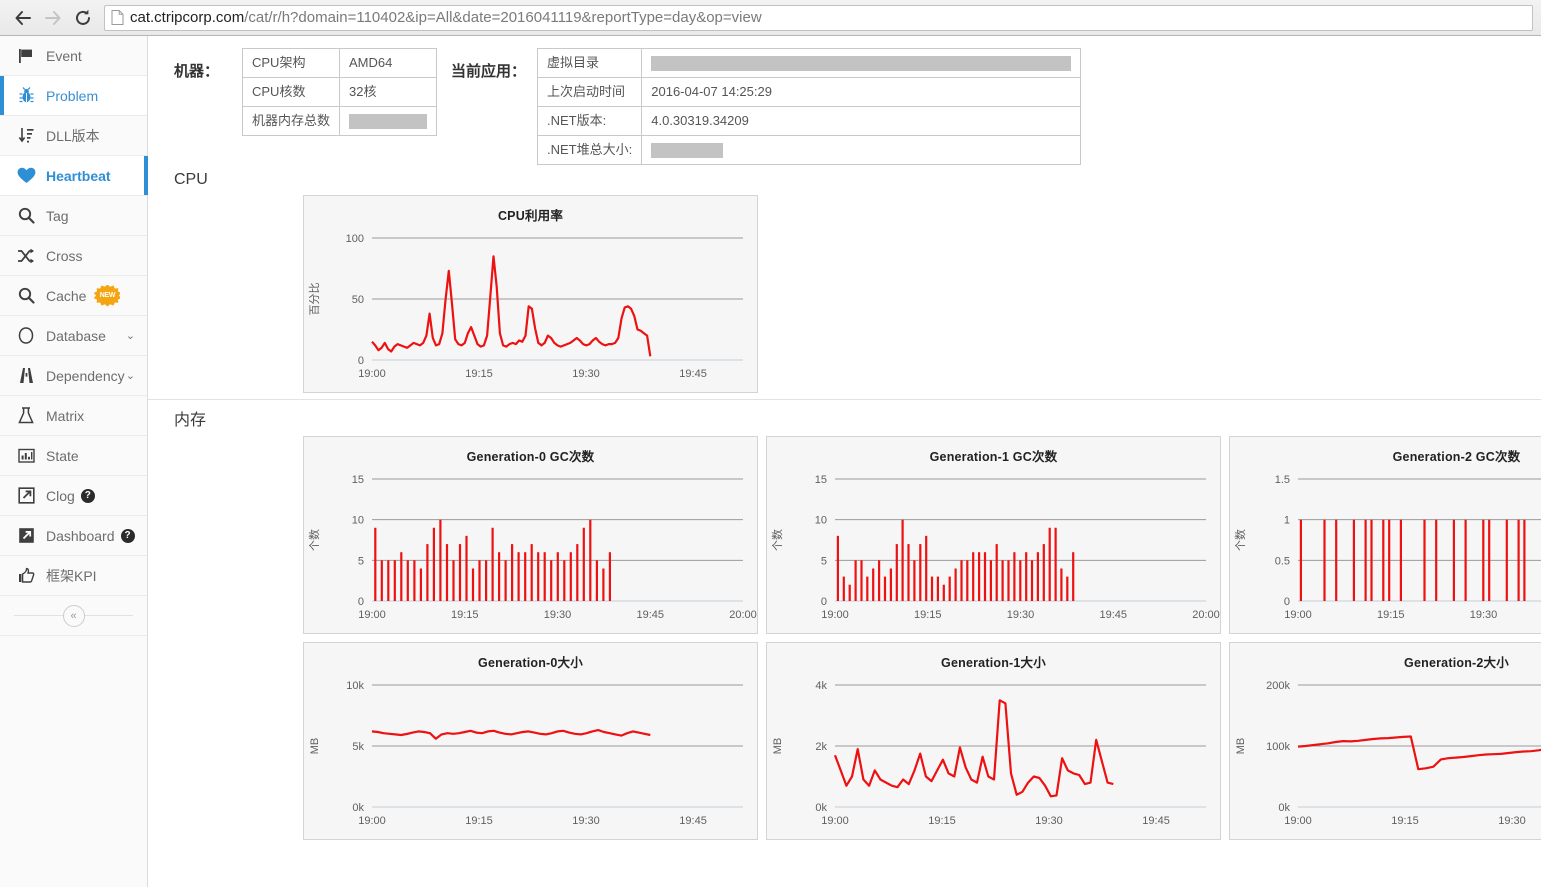 The image size is (1541, 887). I want to click on sidebar-item-framework-kpi: 框架KPI, so click(73, 576).